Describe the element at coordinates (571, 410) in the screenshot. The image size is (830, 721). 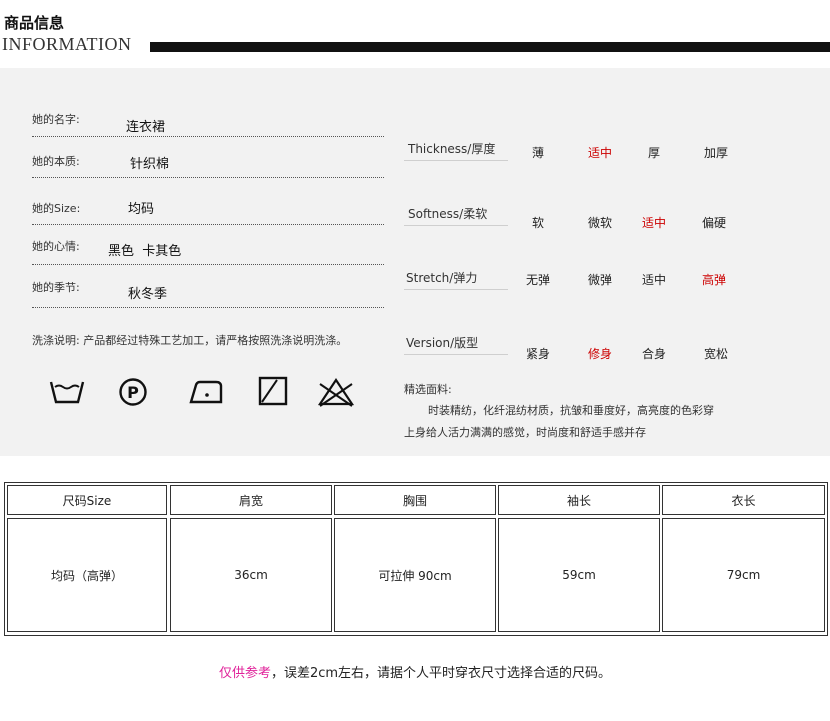
I see `fabric-description-line1: 时装精纺，化纤混纺材质，抗皱和垂度好，高亮度的色彩穿` at that location.